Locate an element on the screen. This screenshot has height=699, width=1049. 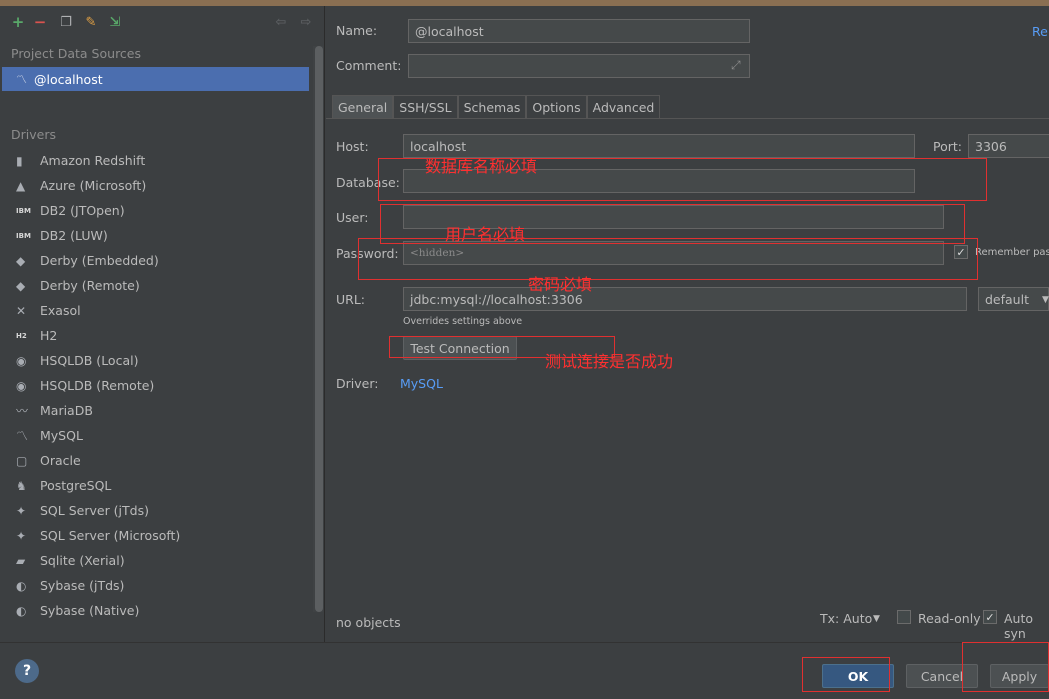
password-annotation-box is located at coordinates (668, 259).